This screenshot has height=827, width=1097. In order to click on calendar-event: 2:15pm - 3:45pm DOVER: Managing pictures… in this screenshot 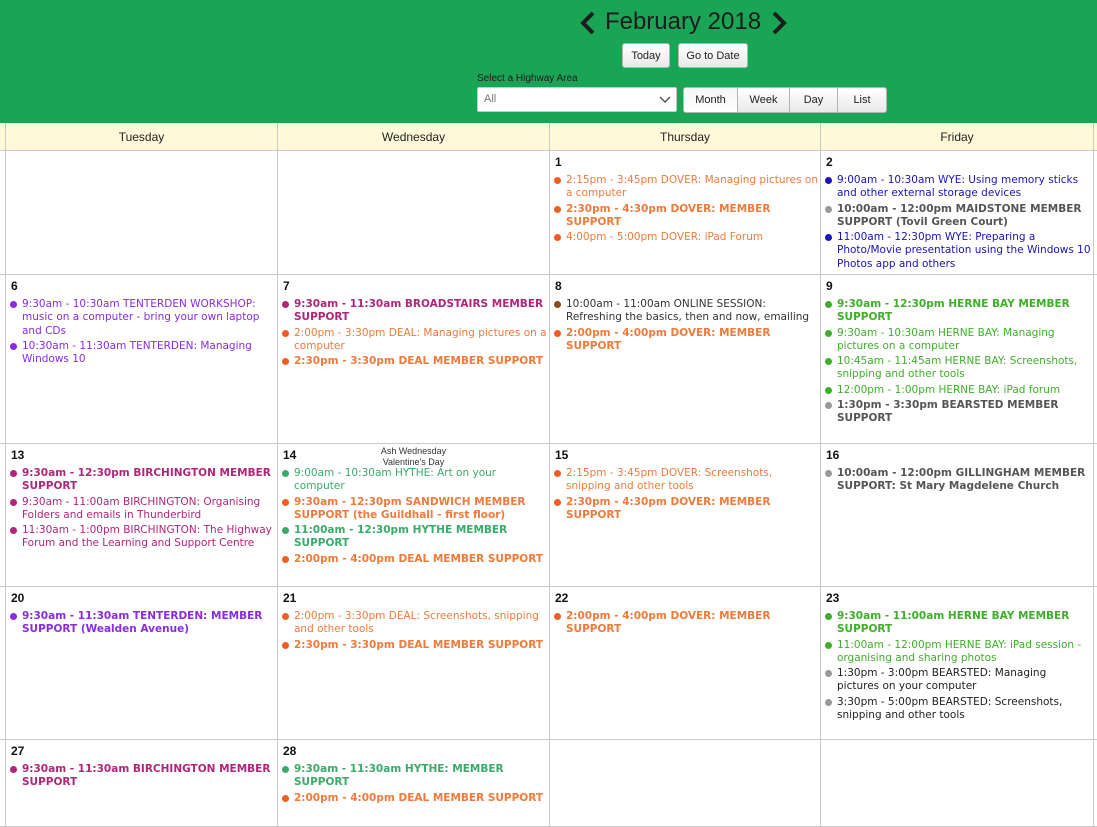, I will do `click(685, 187)`.